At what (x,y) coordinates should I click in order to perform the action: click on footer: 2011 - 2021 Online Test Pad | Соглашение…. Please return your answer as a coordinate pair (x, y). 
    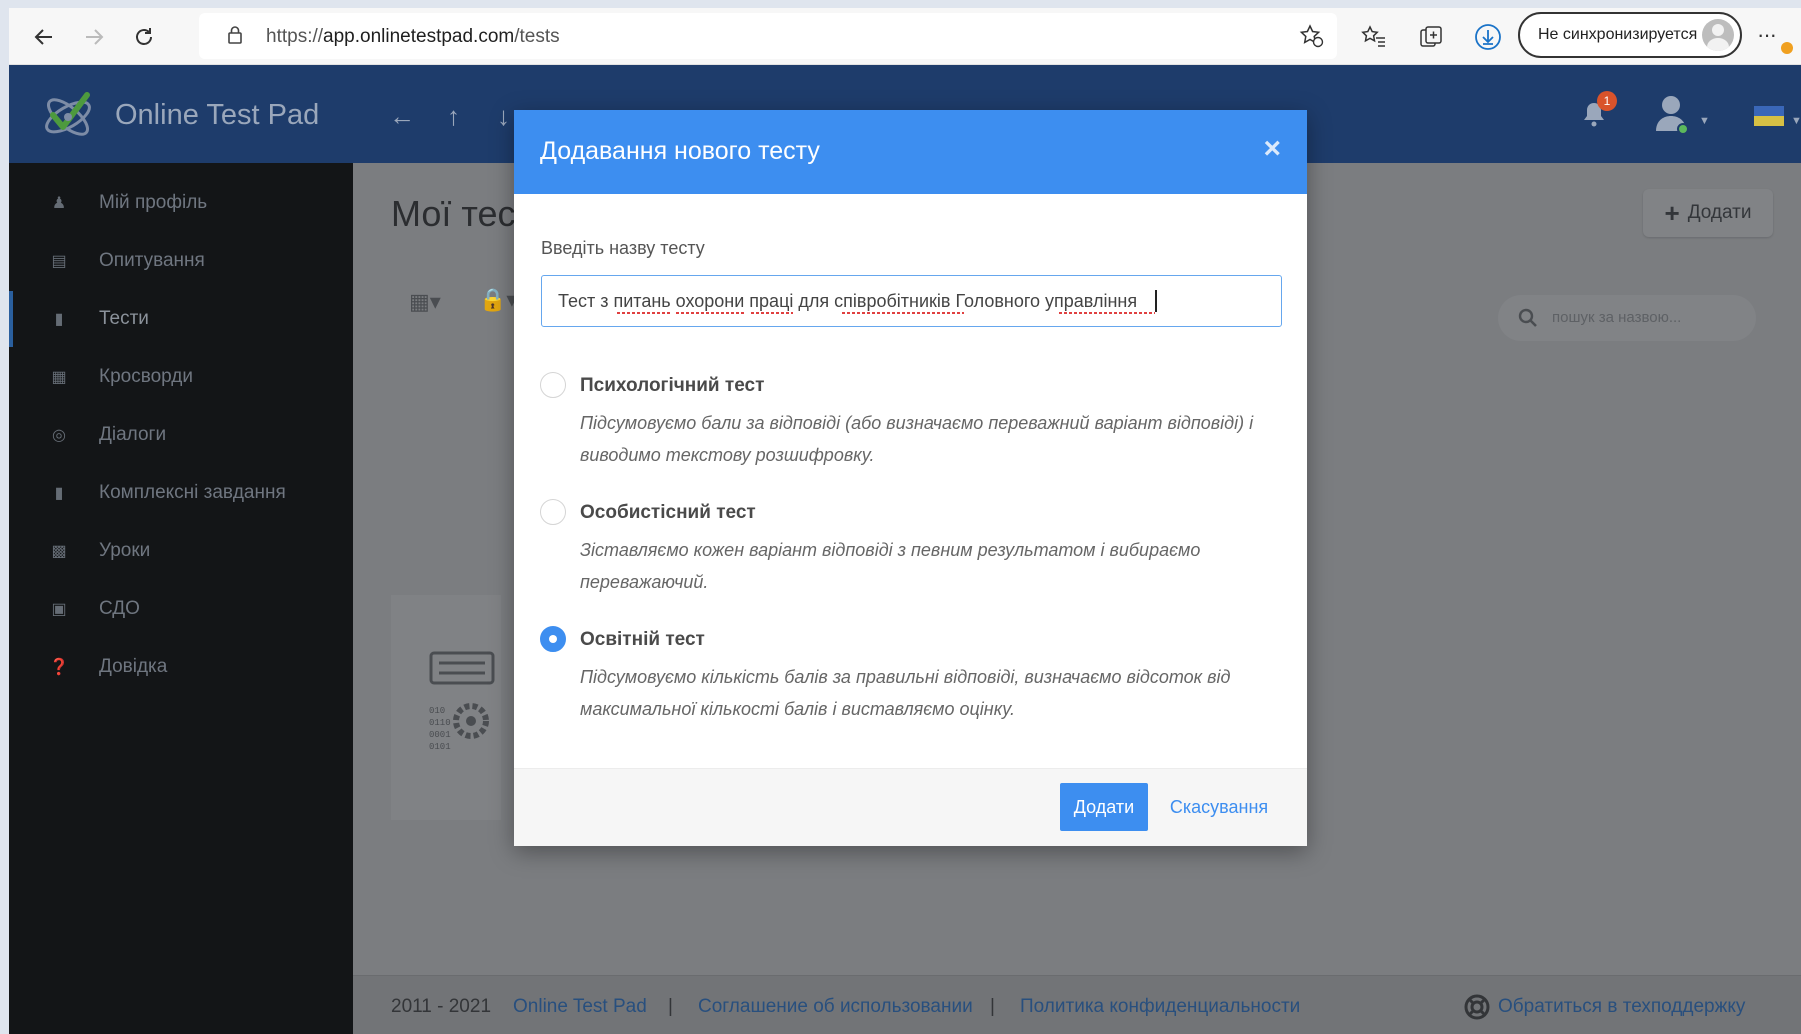
    Looking at the image, I should click on (1077, 1004).